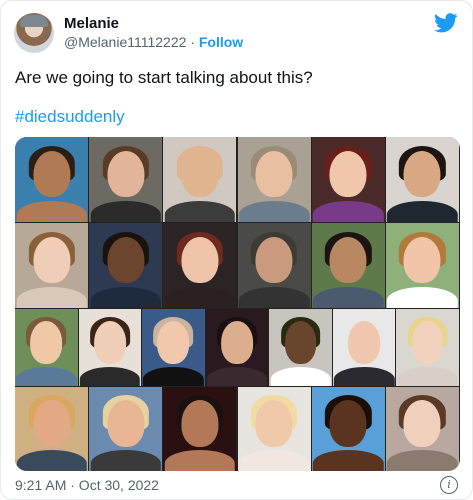  What do you see at coordinates (446, 23) in the screenshot?
I see `twitter-bird-icon` at bounding box center [446, 23].